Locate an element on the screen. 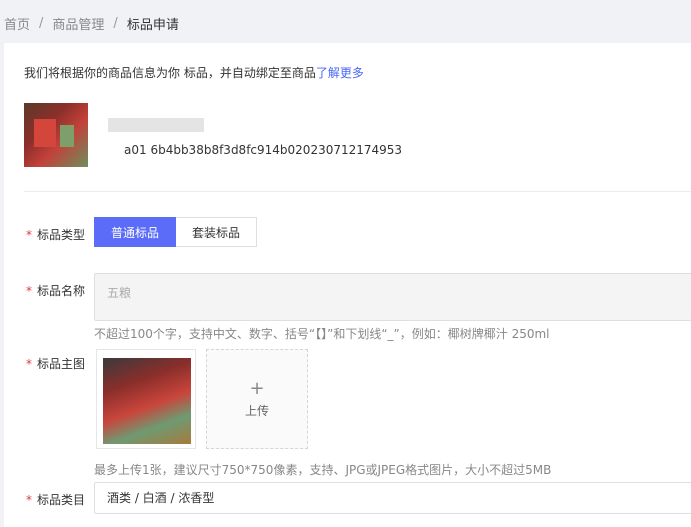 This screenshot has height=527, width=691. type-label-text: 标品类型 is located at coordinates (61, 235).